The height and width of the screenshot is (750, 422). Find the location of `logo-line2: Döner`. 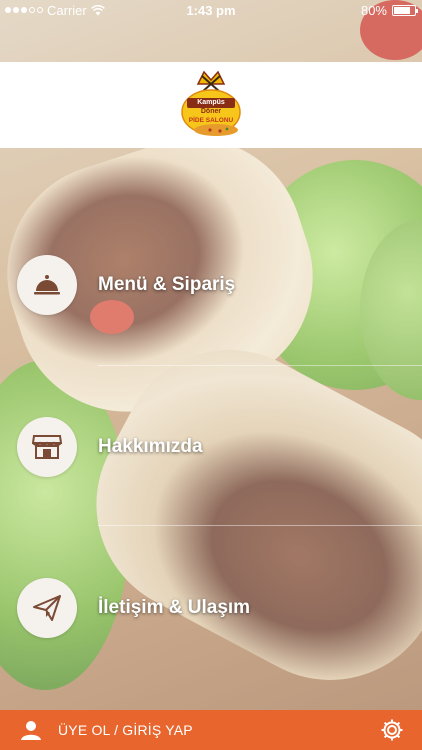

logo-line2: Döner is located at coordinates (211, 111).